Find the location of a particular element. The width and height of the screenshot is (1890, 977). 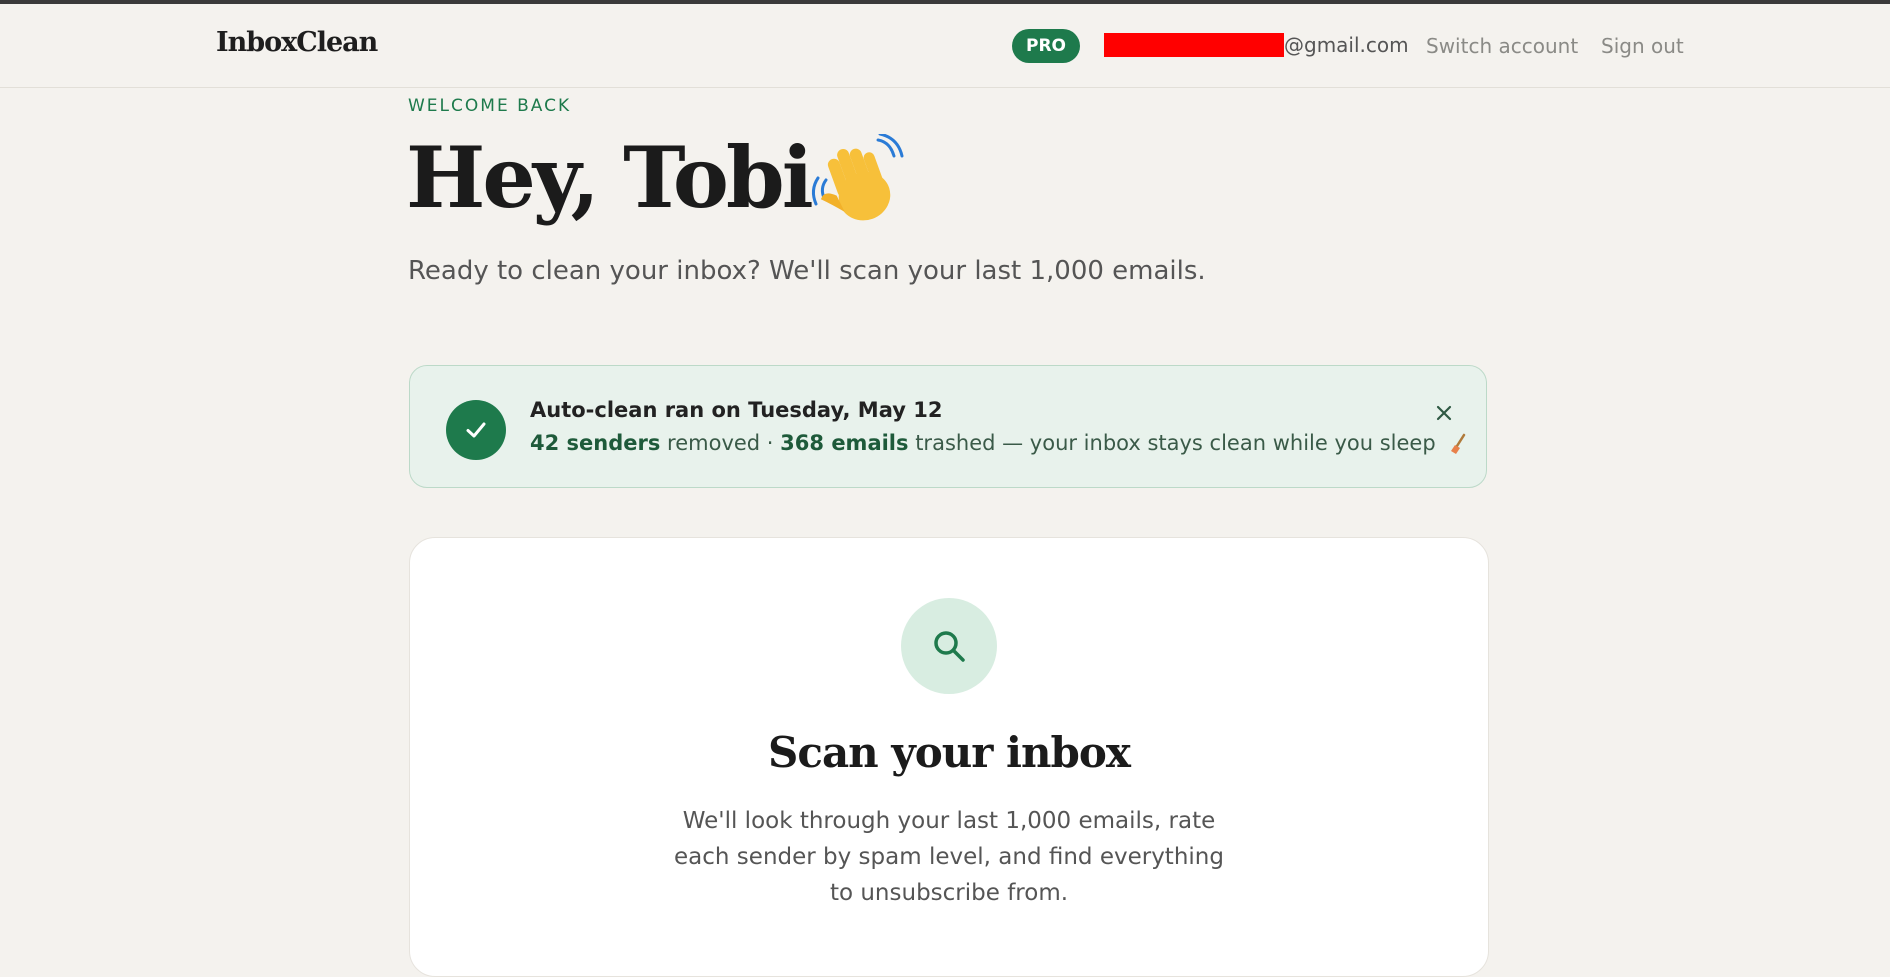

broom-icon is located at coordinates (1458, 443).